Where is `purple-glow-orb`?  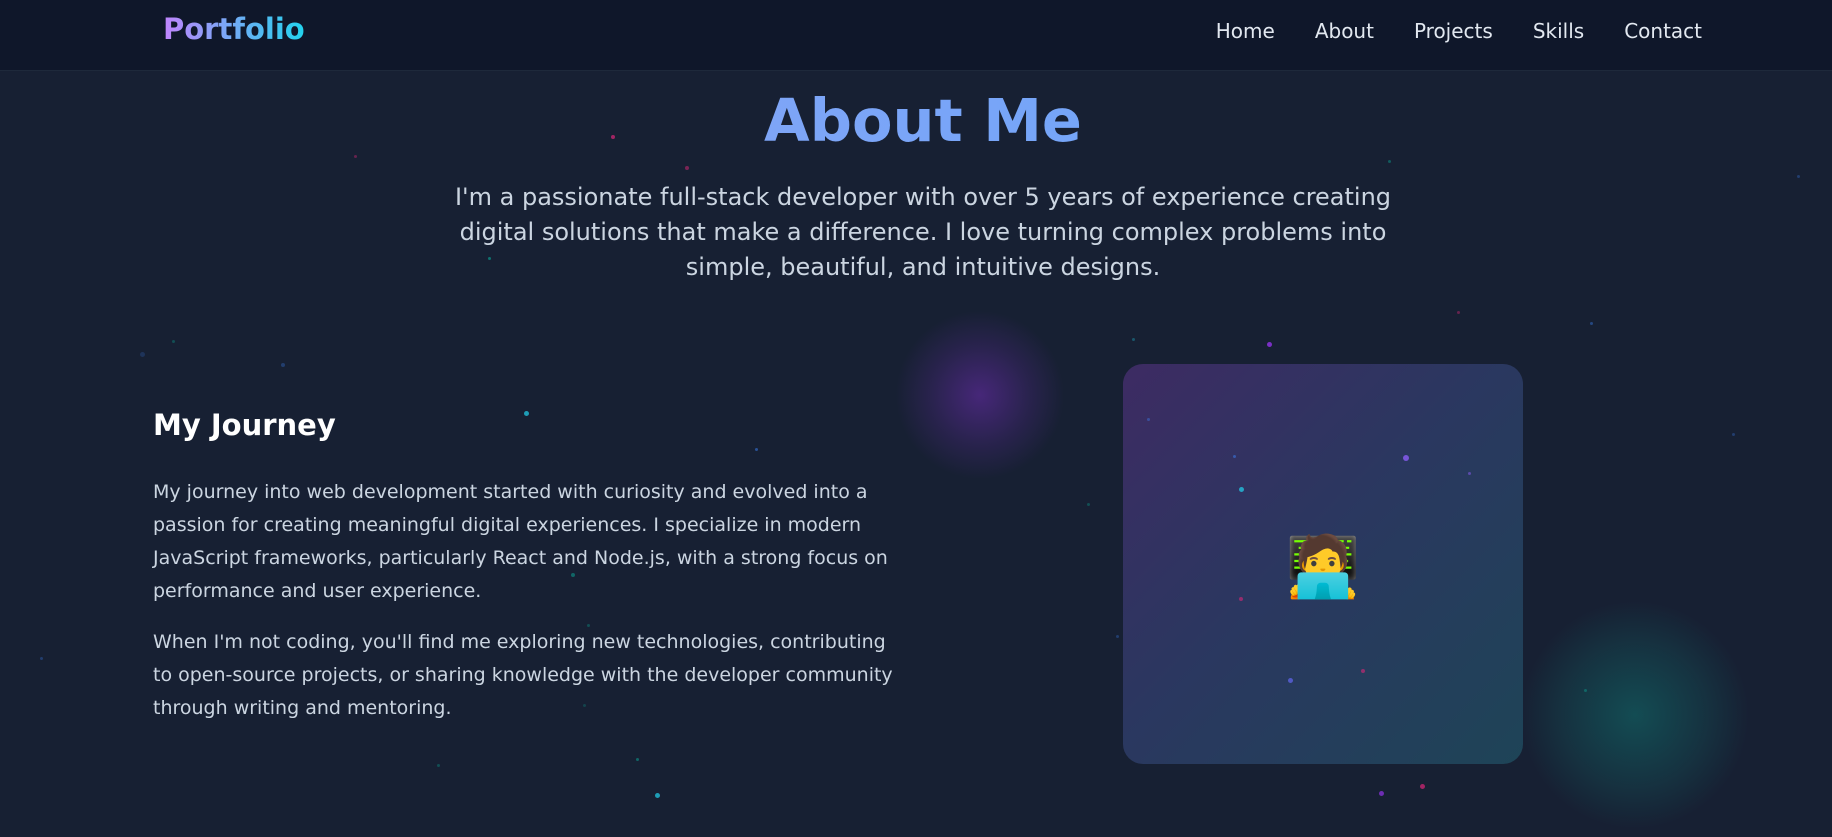
purple-glow-orb is located at coordinates (980, 395).